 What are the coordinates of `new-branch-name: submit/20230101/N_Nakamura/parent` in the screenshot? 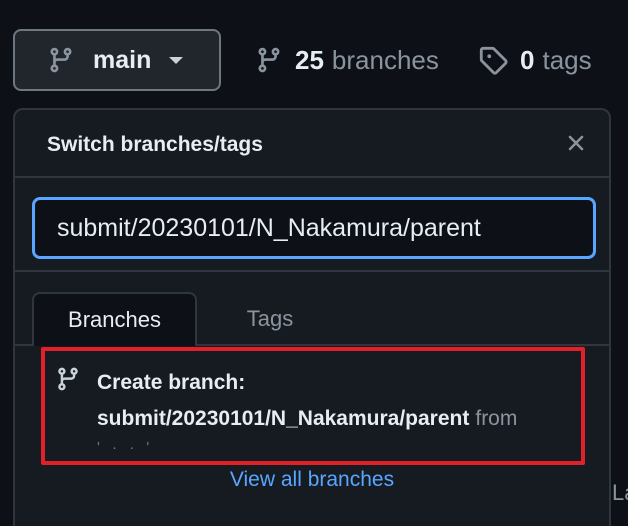 It's located at (283, 418).